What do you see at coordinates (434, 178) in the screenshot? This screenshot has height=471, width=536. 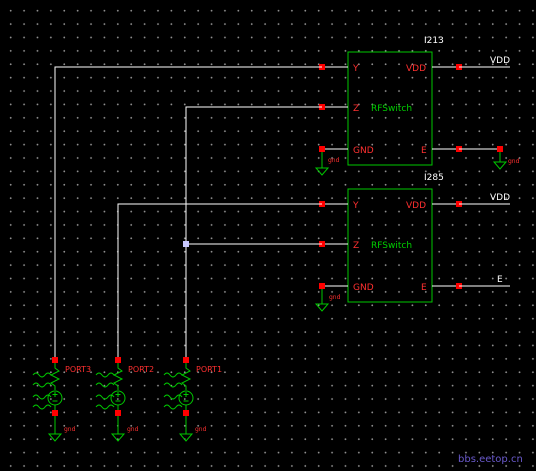 I see `instance-i285-name: I285` at bounding box center [434, 178].